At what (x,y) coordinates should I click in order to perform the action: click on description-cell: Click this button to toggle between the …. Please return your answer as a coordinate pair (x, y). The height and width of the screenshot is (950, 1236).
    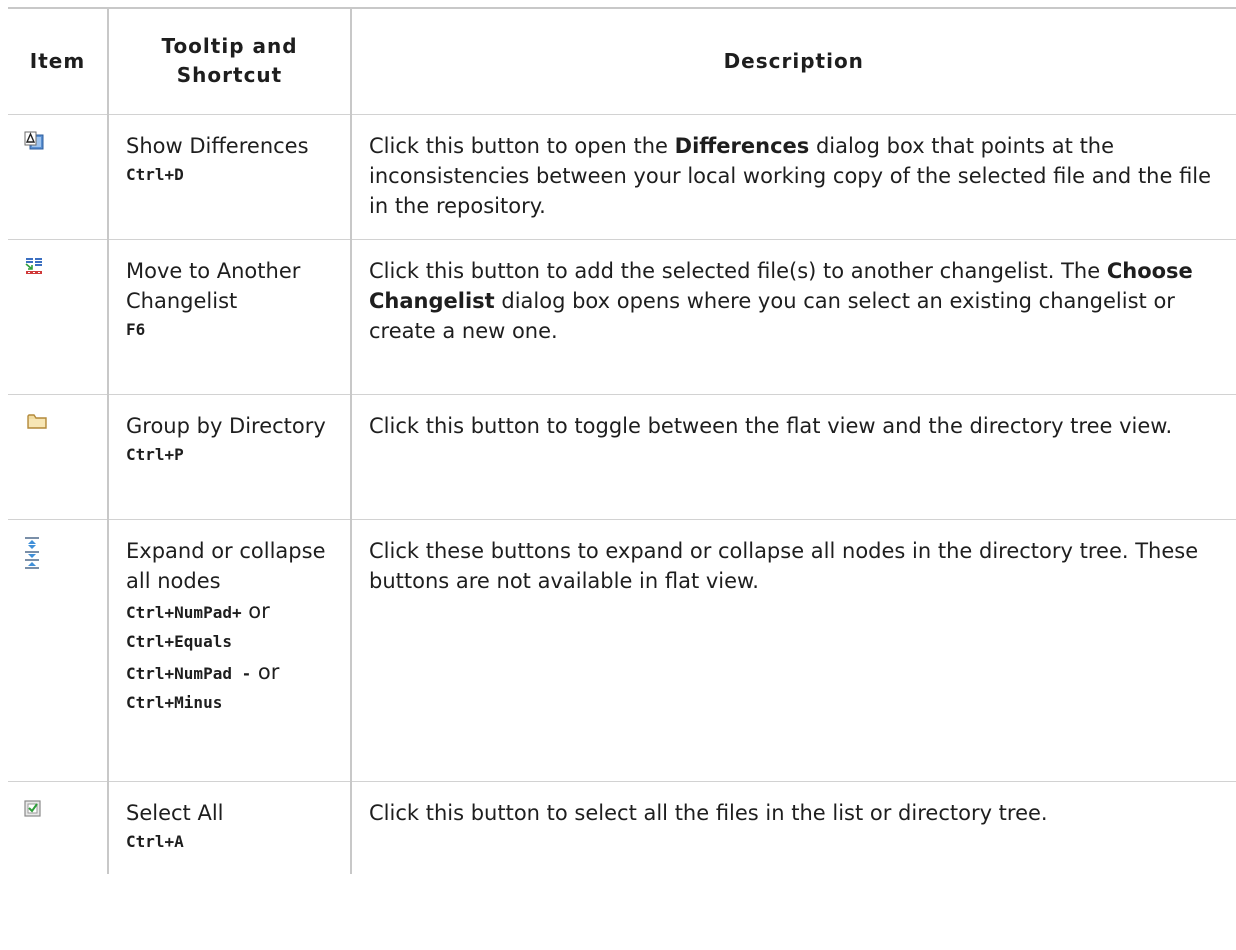
    Looking at the image, I should click on (793, 456).